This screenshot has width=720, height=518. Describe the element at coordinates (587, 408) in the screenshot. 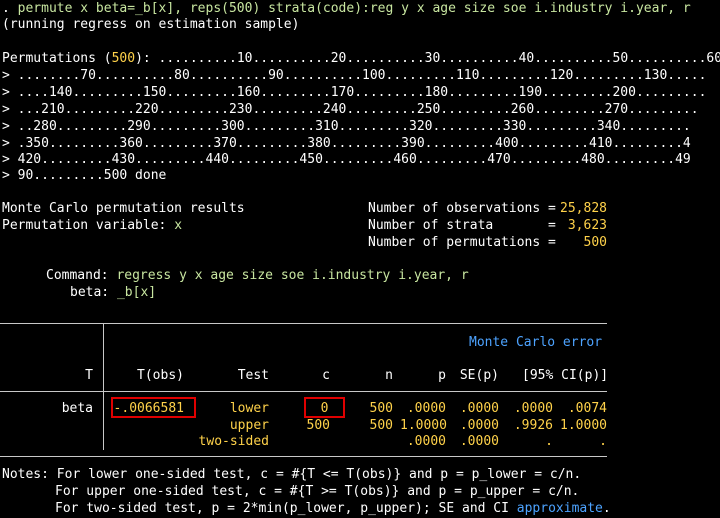

I see `row-ci-hi: .0074` at that location.